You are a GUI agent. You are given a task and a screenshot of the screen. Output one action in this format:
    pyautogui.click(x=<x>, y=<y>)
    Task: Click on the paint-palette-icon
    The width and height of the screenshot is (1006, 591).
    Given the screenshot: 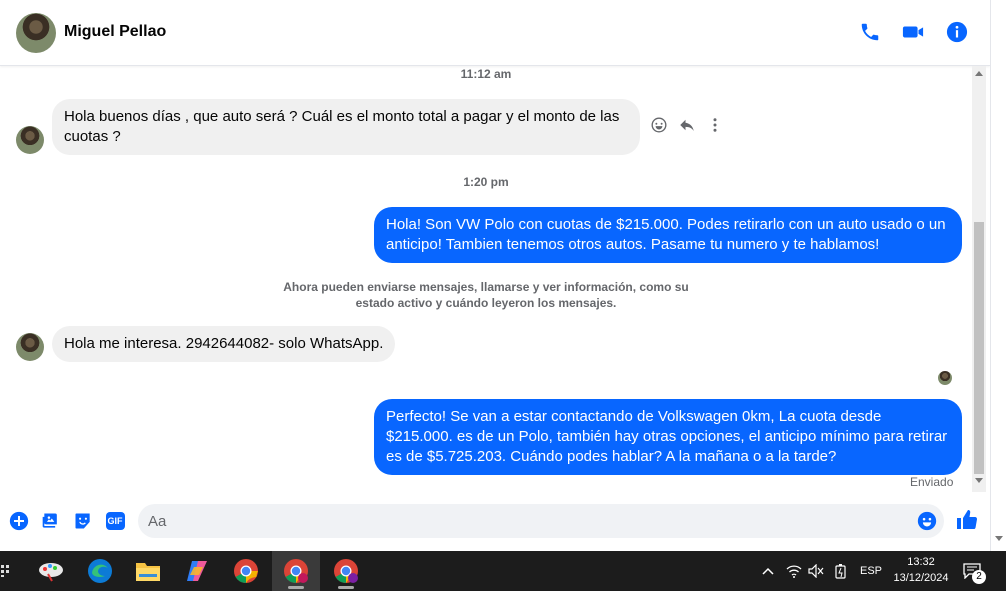 What is the action you would take?
    pyautogui.click(x=51, y=572)
    